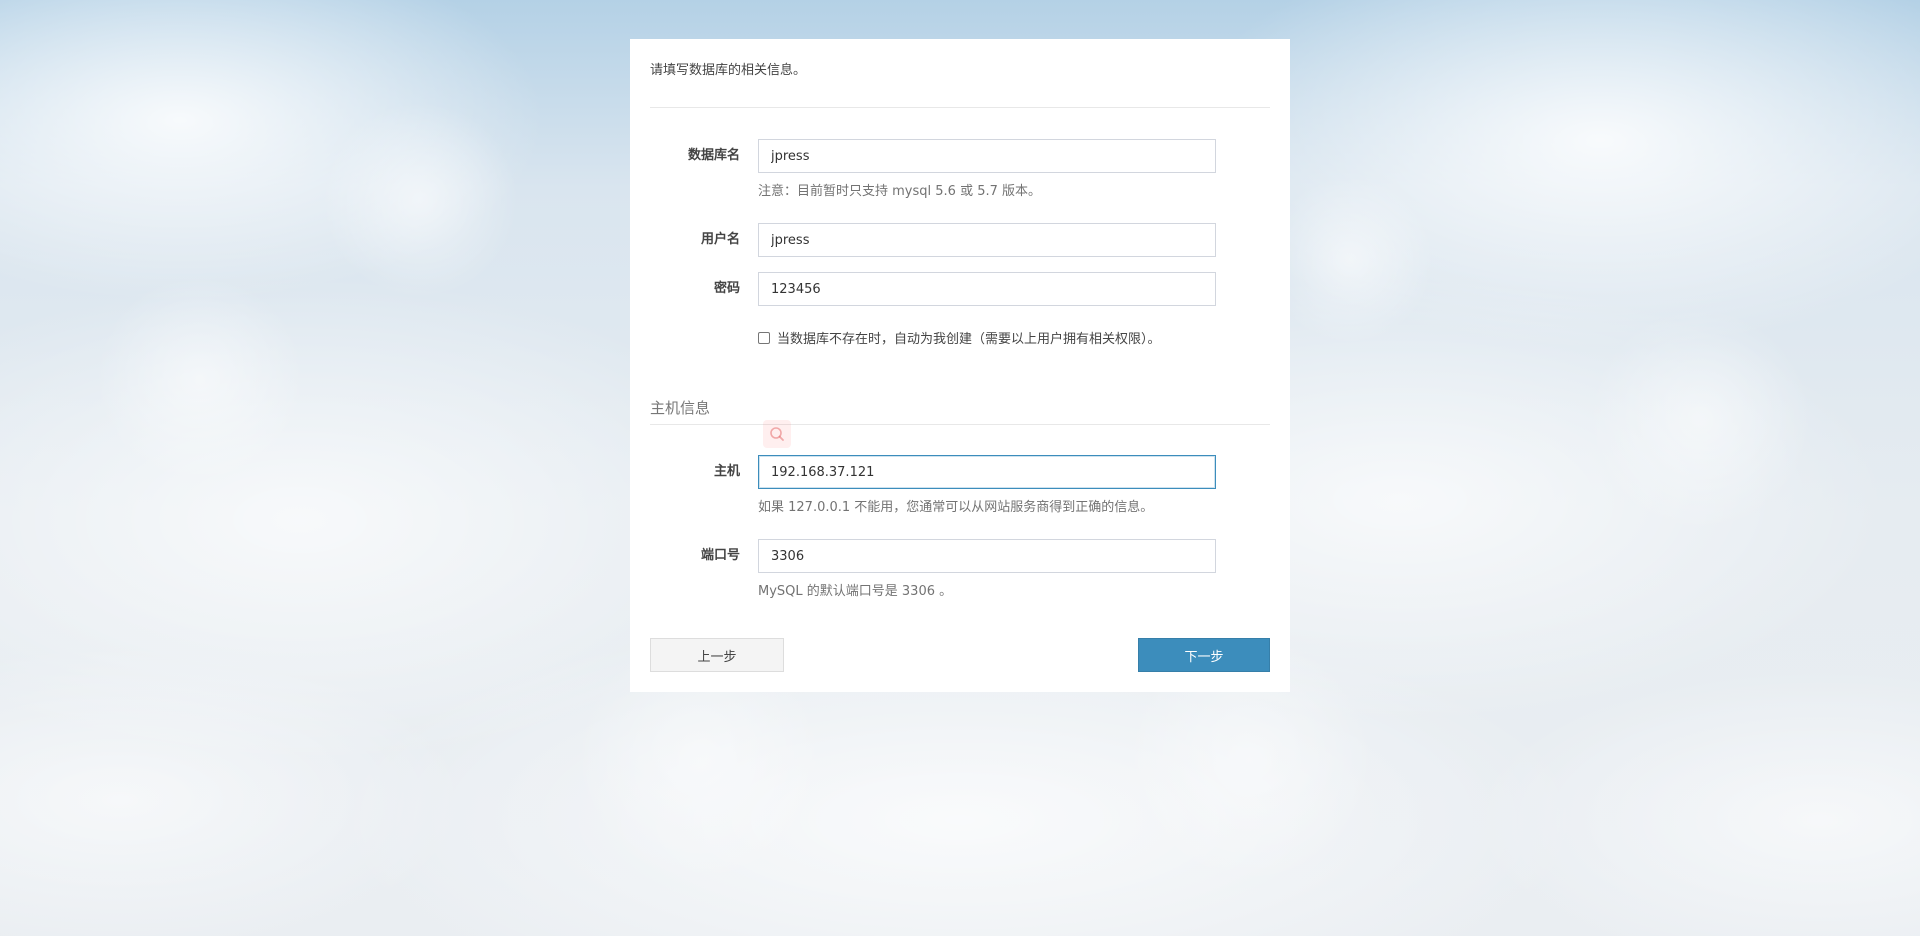  What do you see at coordinates (900, 191) in the screenshot?
I see `db-name-help: 注意：目前暂时只支持 mysql 5.6 或 5.7 版本。` at bounding box center [900, 191].